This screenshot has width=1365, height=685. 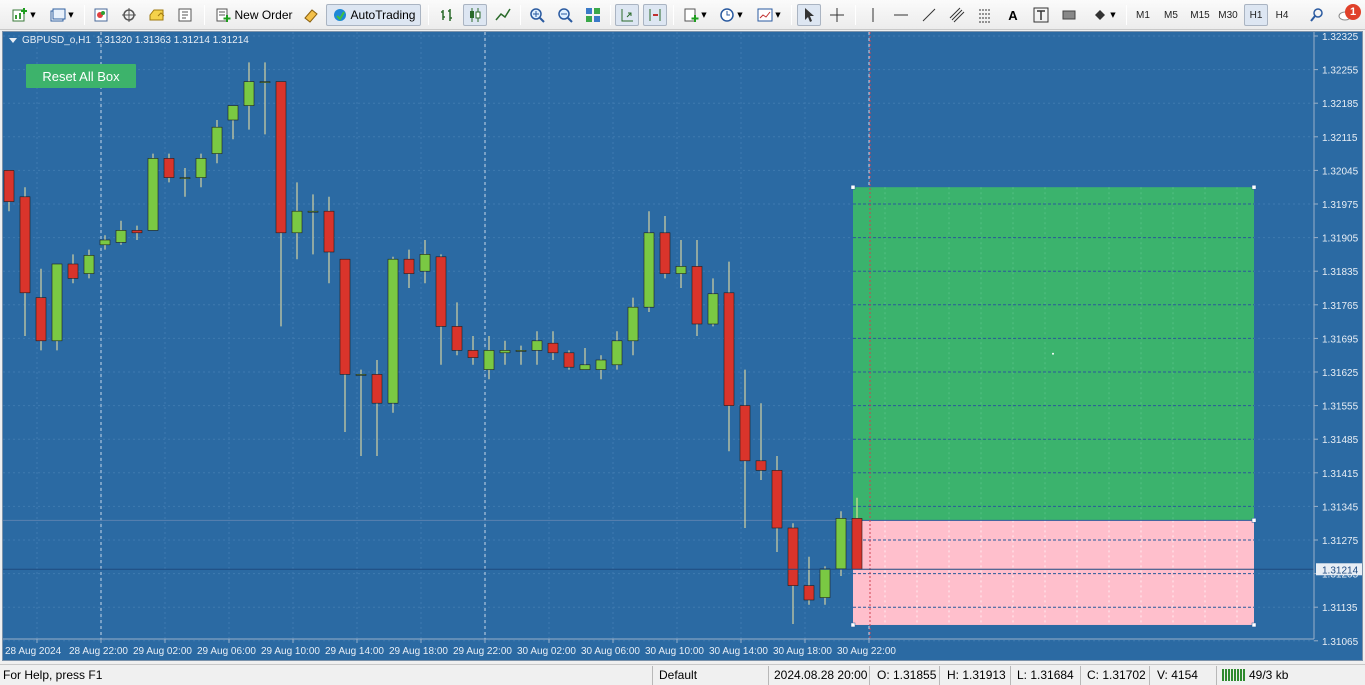 What do you see at coordinates (62, 15) in the screenshot?
I see `profiles-button: ▼` at bounding box center [62, 15].